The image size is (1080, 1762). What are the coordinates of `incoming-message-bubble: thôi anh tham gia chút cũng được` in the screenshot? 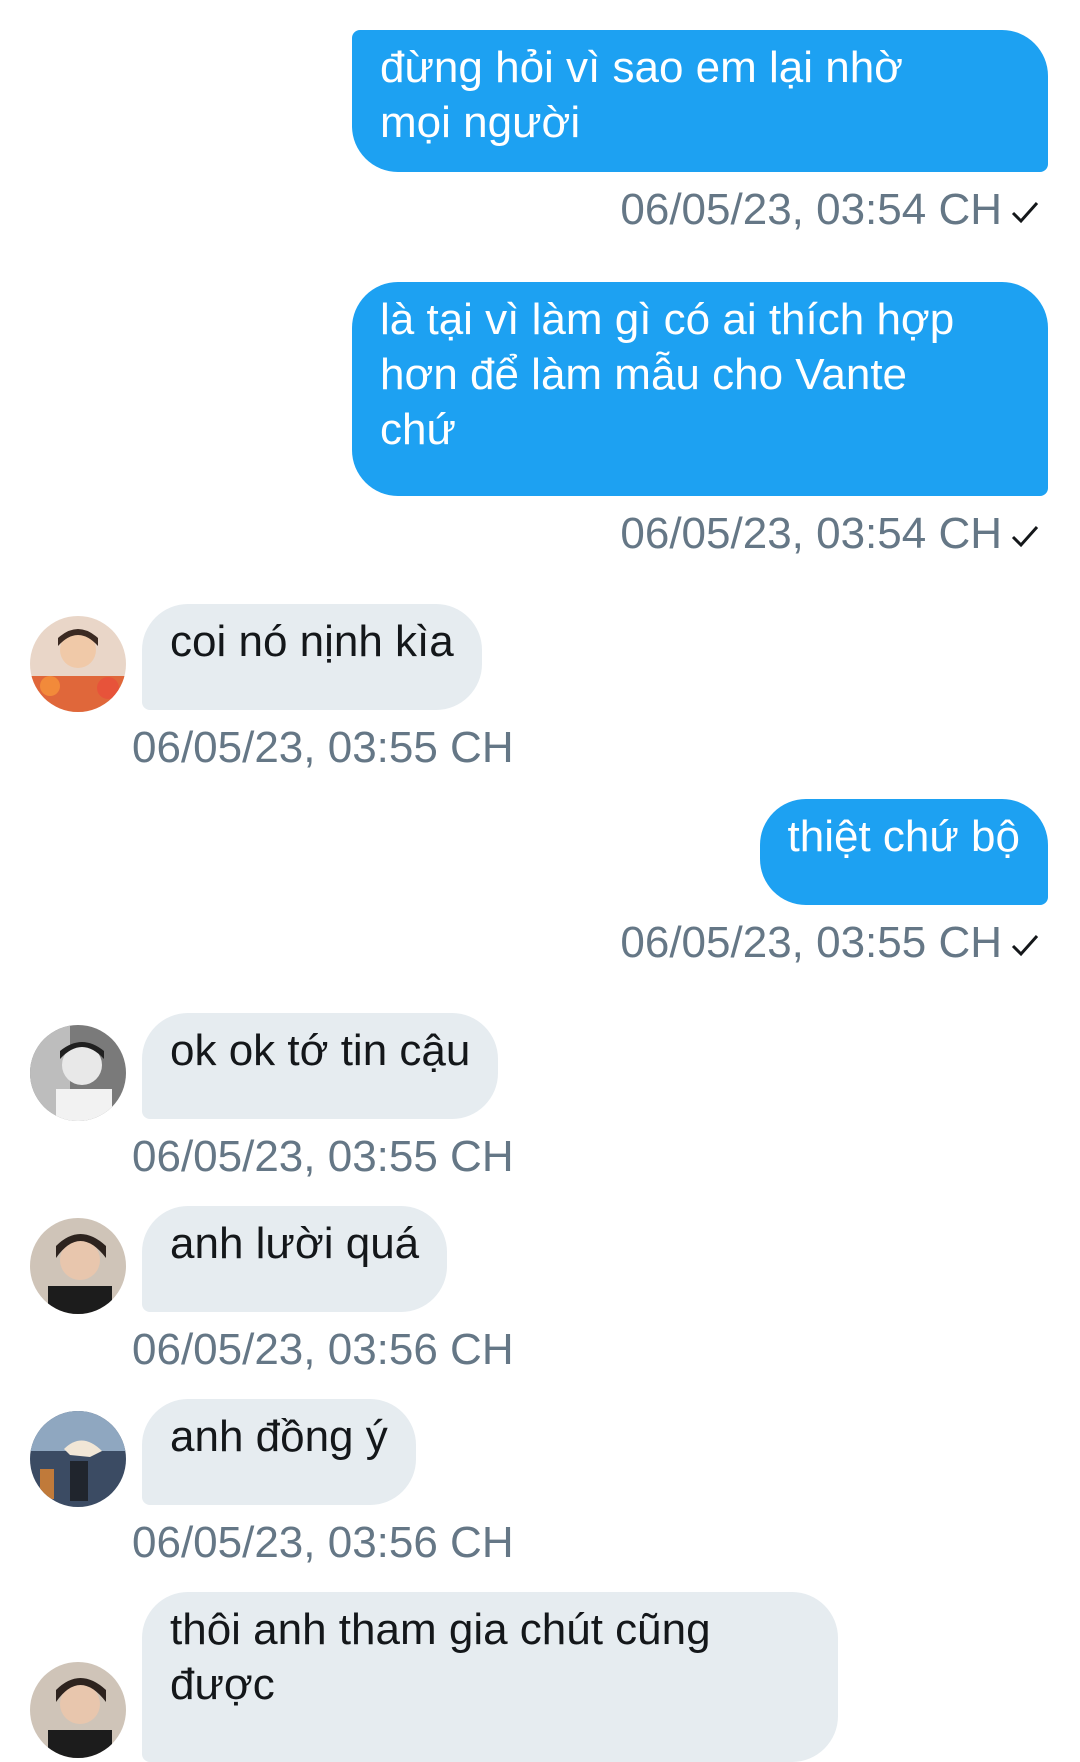 It's located at (490, 1677).